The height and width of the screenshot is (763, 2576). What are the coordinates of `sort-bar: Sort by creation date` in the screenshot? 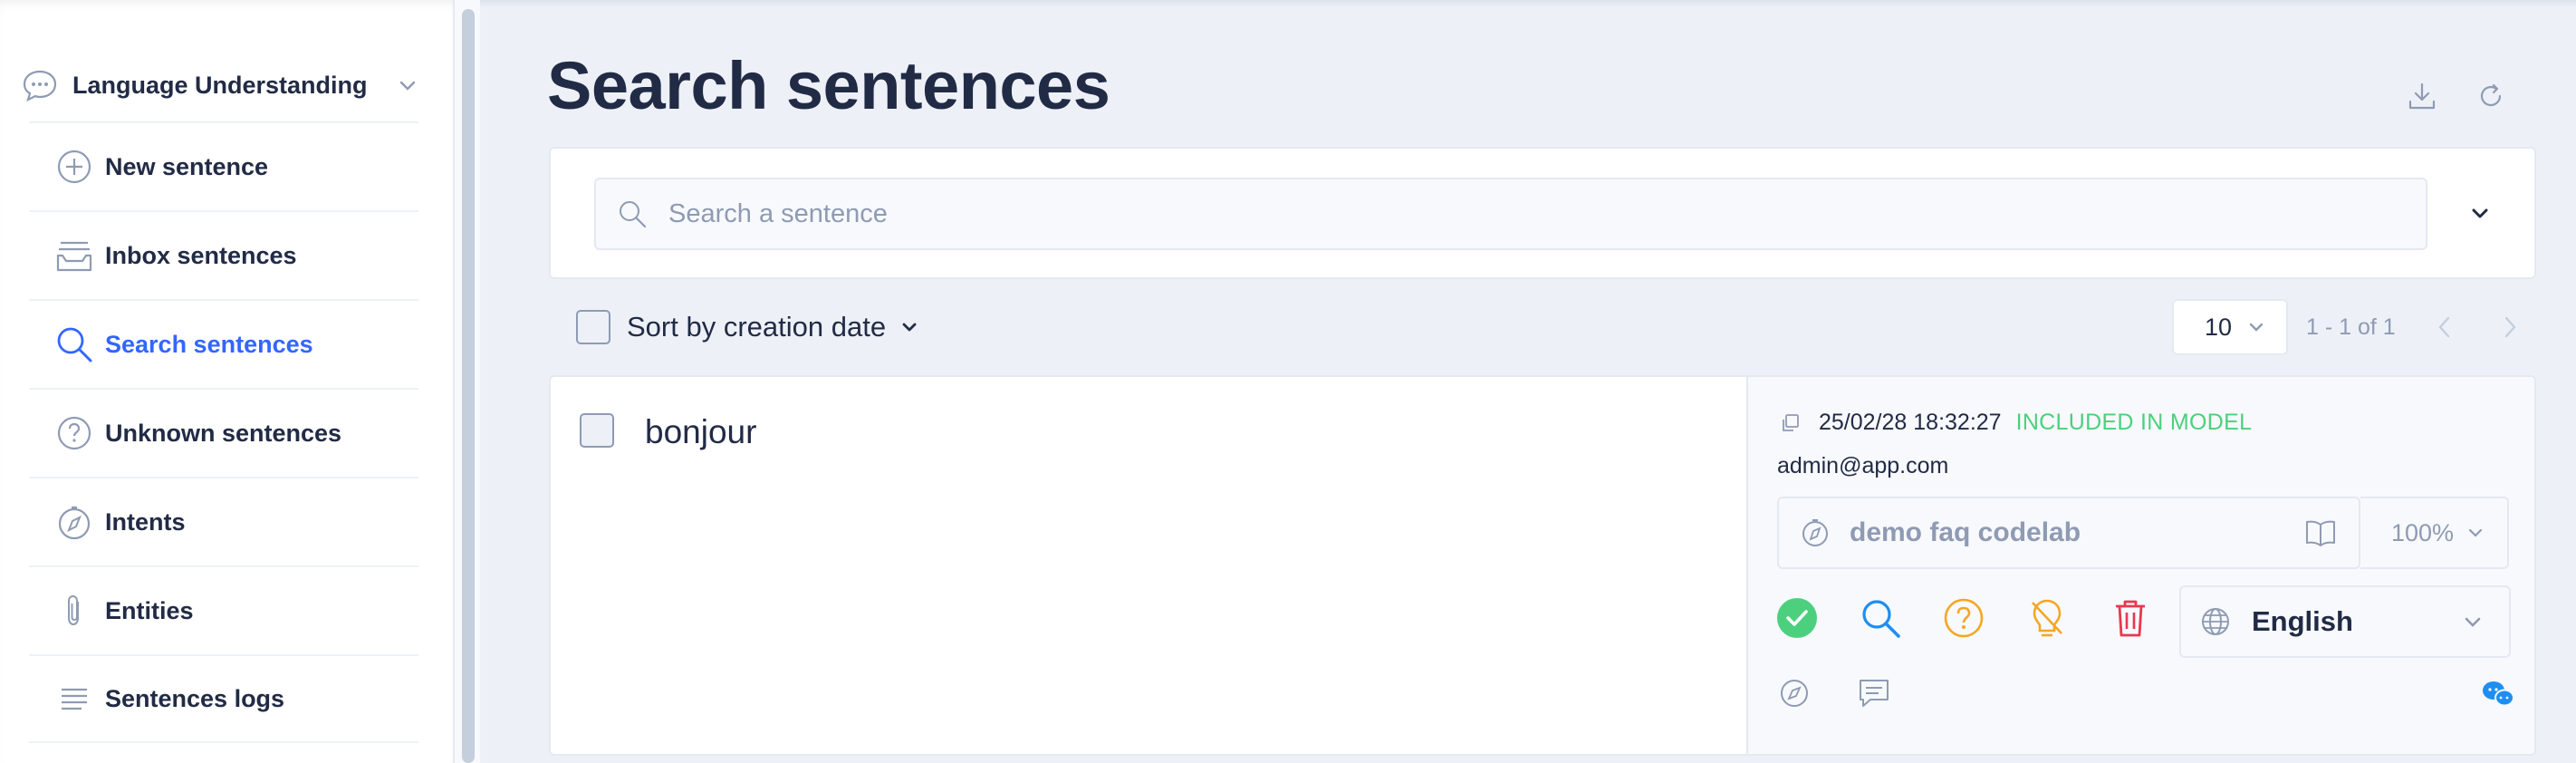 It's located at (749, 327).